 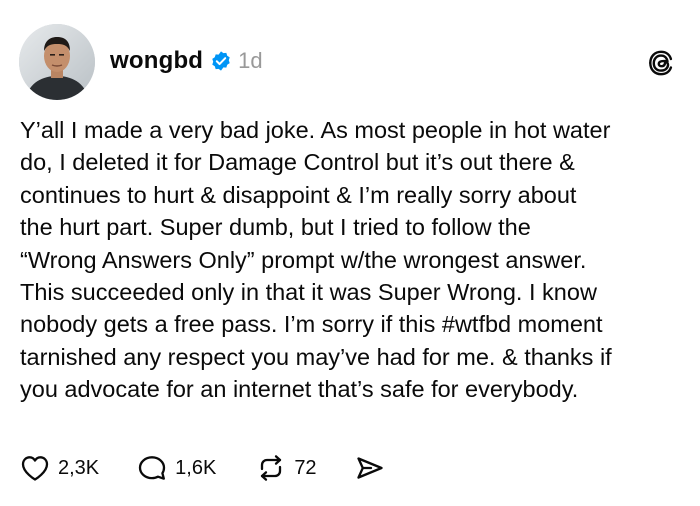 I want to click on username: wongbd, so click(x=156, y=61).